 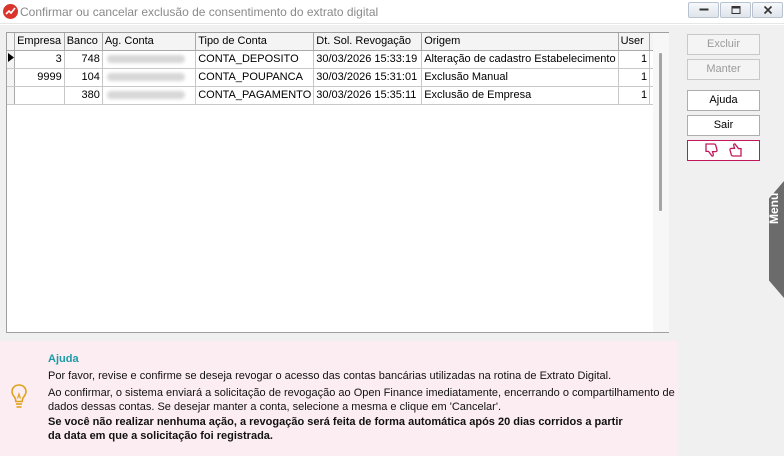 What do you see at coordinates (83, 95) in the screenshot?
I see `cell-banco: 380` at bounding box center [83, 95].